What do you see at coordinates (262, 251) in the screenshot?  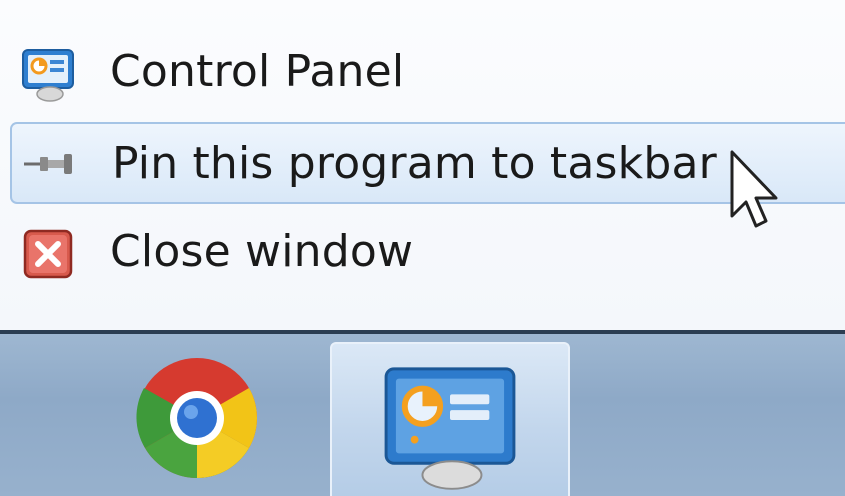 I see `jump-list-item-label: Close window` at bounding box center [262, 251].